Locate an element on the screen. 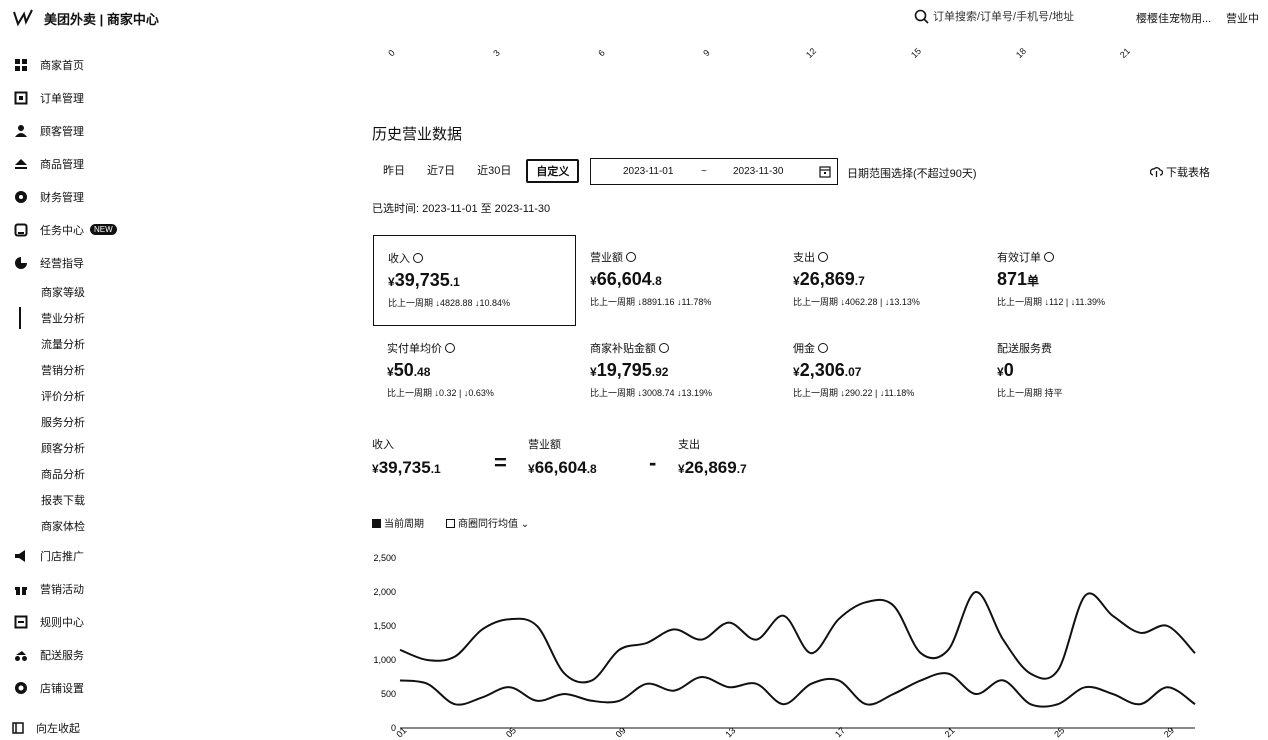 The height and width of the screenshot is (740, 1268). metric-value: ¥39,735.1 is located at coordinates (424, 280).